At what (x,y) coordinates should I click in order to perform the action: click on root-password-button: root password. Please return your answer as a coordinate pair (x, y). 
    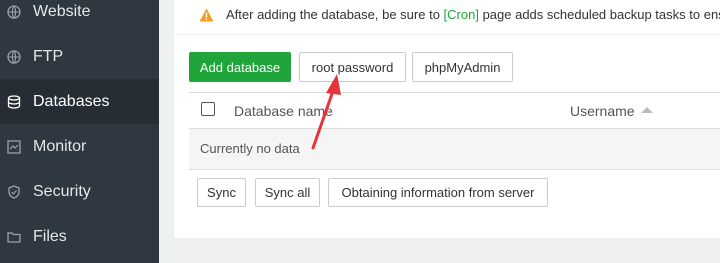
    Looking at the image, I should click on (352, 67).